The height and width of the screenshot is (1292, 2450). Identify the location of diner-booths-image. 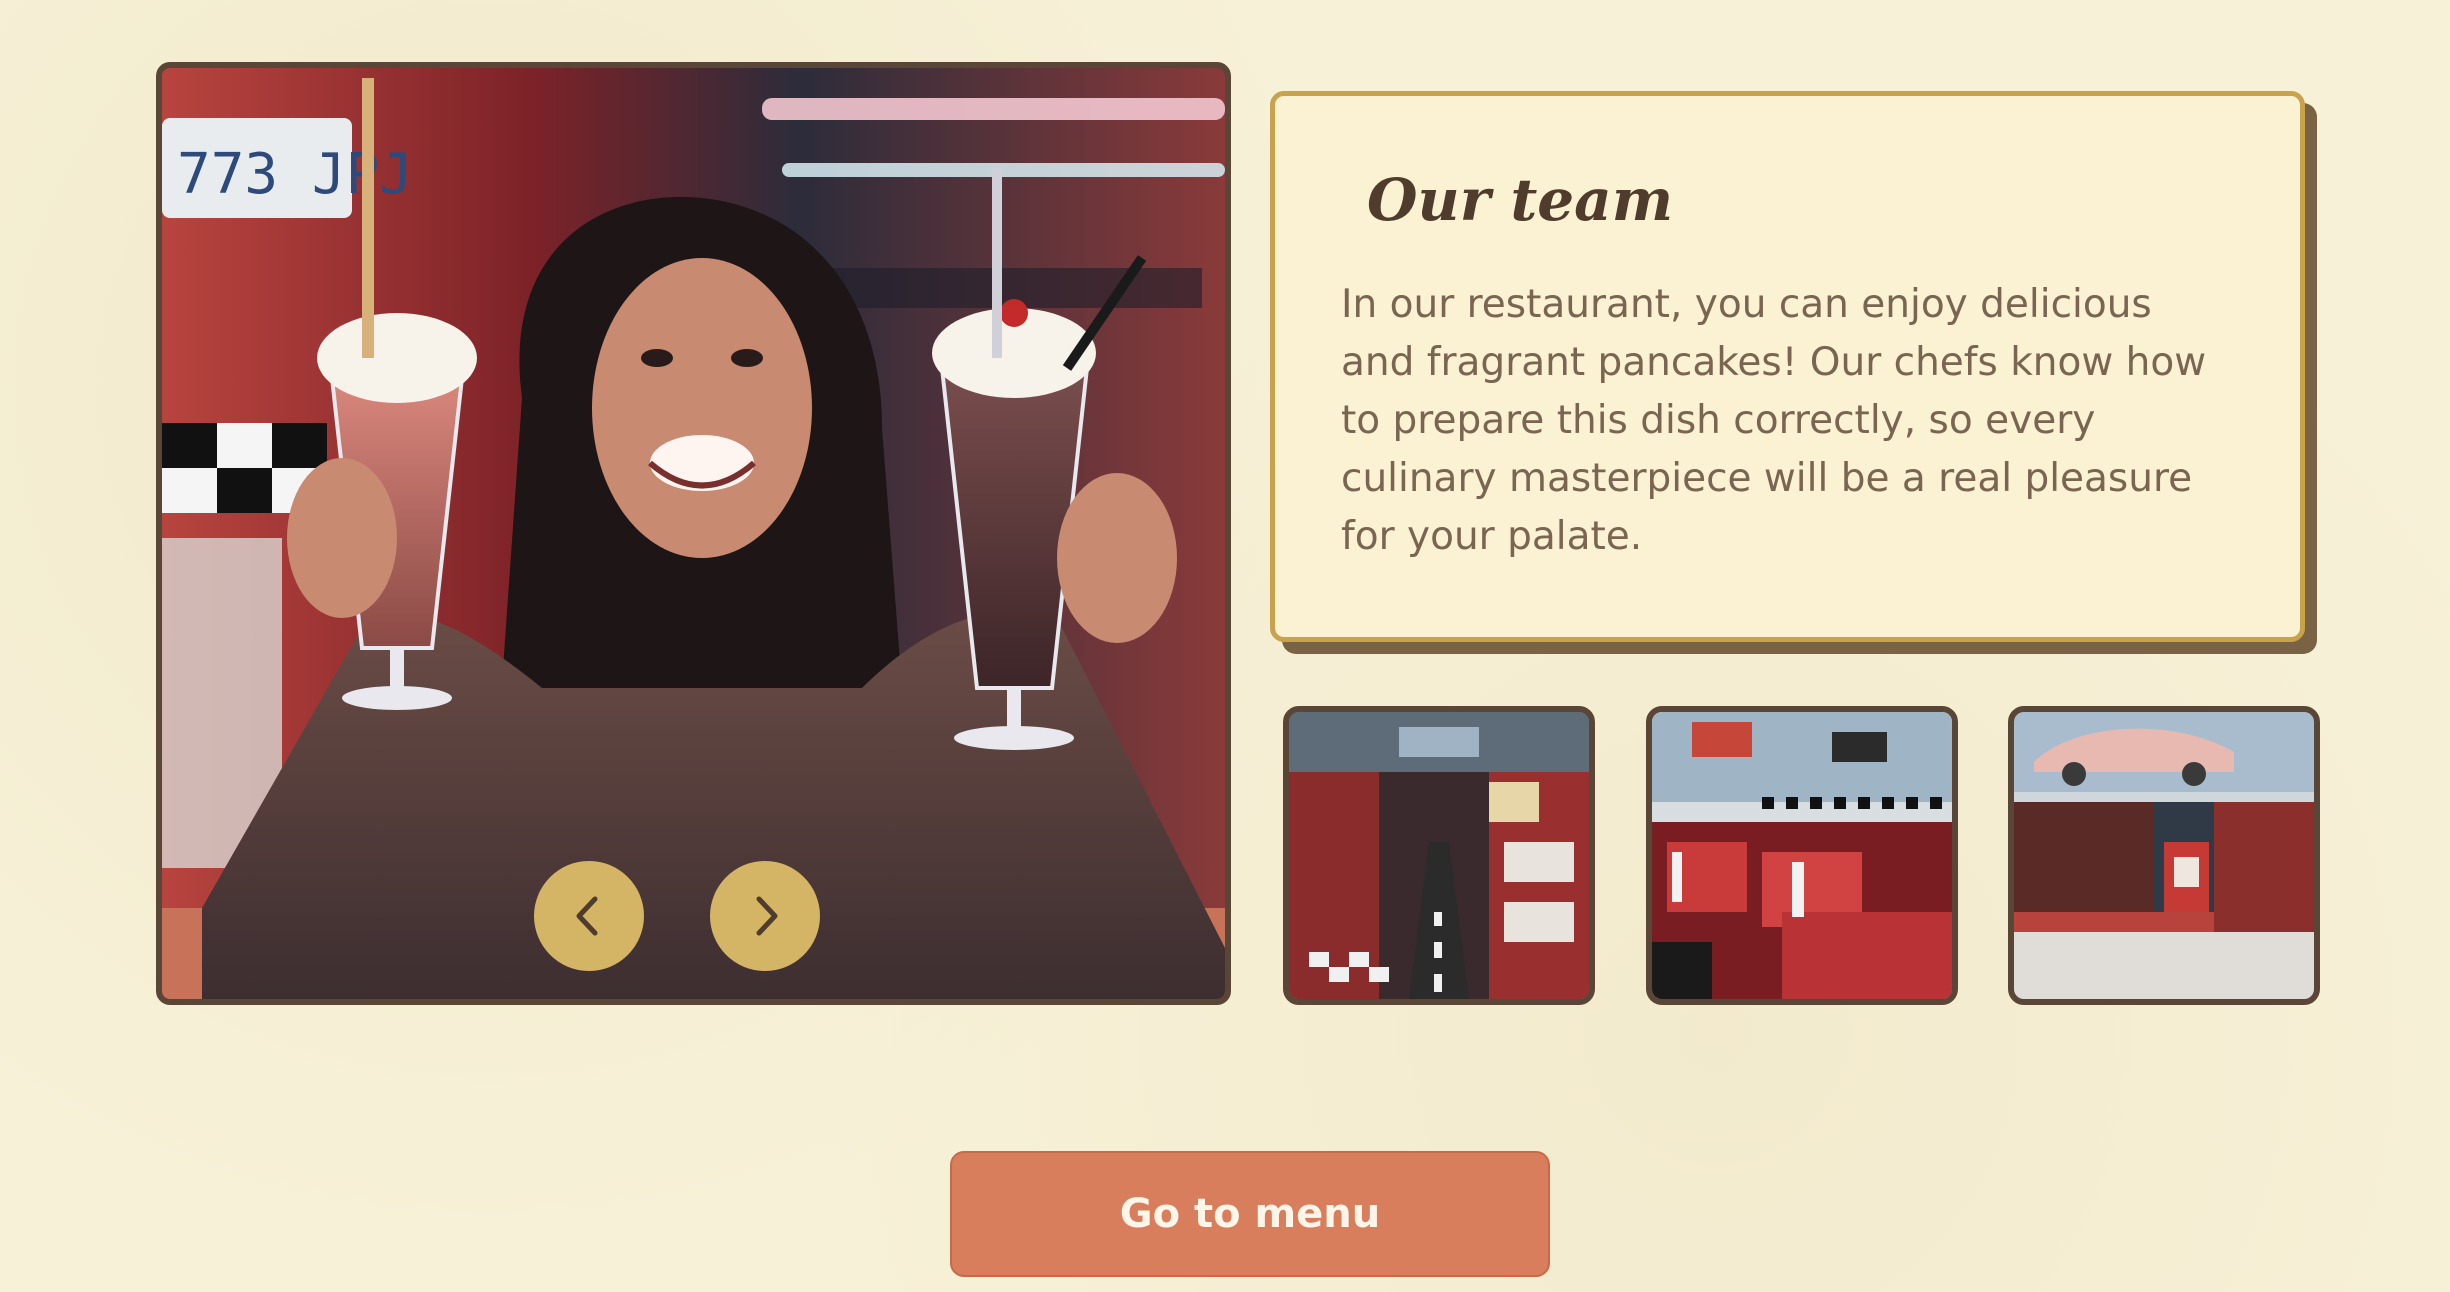
(1802, 855).